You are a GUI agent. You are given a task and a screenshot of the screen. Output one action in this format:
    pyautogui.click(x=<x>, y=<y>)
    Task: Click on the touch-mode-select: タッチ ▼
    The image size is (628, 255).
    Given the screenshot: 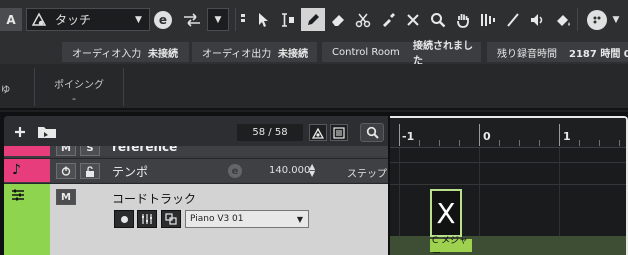 What is the action you would take?
    pyautogui.click(x=88, y=19)
    